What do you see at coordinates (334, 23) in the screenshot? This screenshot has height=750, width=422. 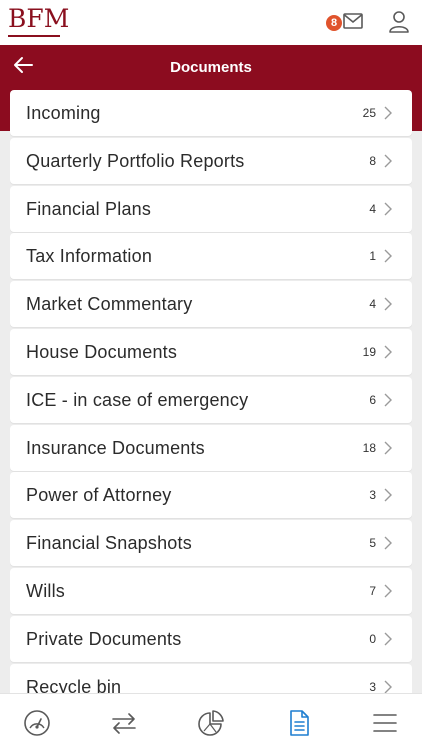 I see `notification-badge: 8` at bounding box center [334, 23].